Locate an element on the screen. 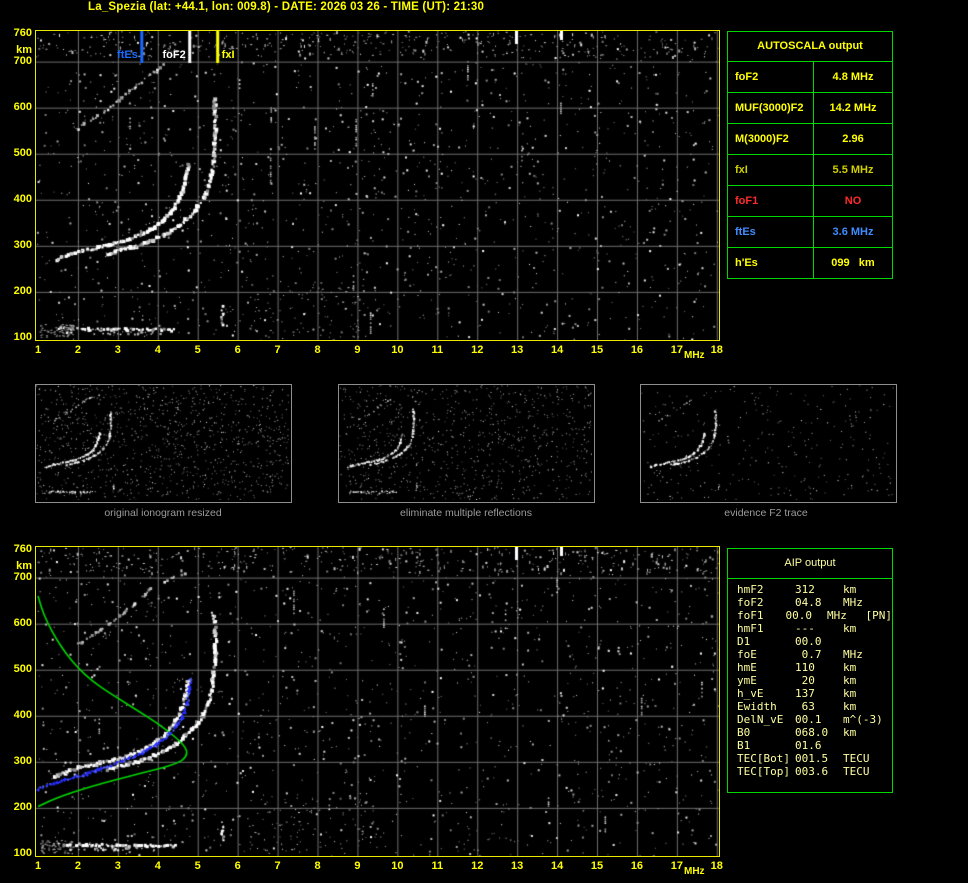 This screenshot has height=883, width=968. thumbnail-original-canvas is located at coordinates (162, 442).